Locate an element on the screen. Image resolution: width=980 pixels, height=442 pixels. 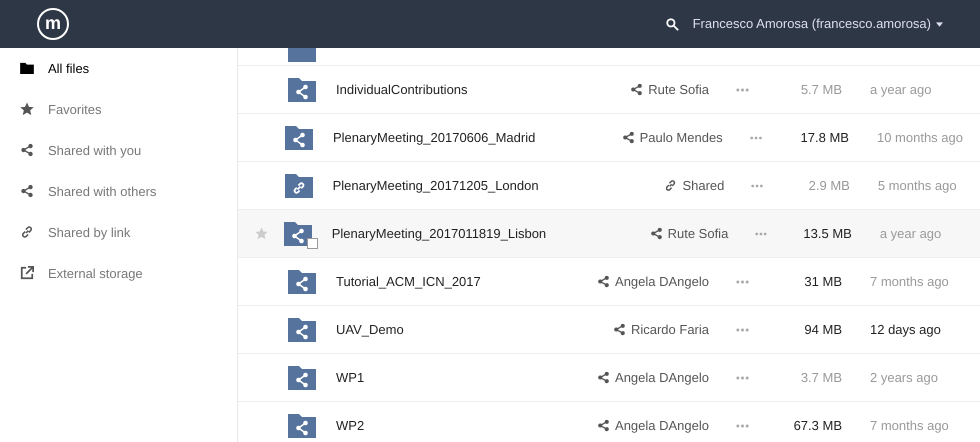
external-link-icon is located at coordinates (27, 273).